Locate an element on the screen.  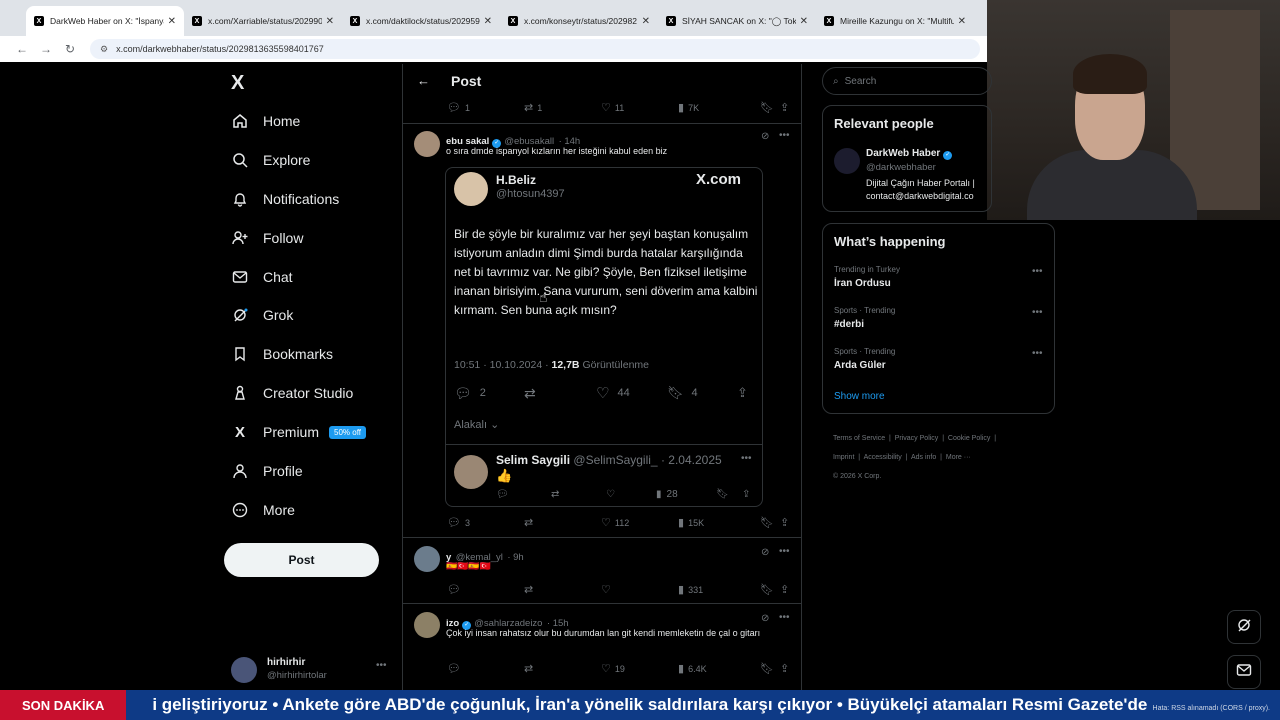
forward-arrow-icon: → is located at coordinates (46, 49).